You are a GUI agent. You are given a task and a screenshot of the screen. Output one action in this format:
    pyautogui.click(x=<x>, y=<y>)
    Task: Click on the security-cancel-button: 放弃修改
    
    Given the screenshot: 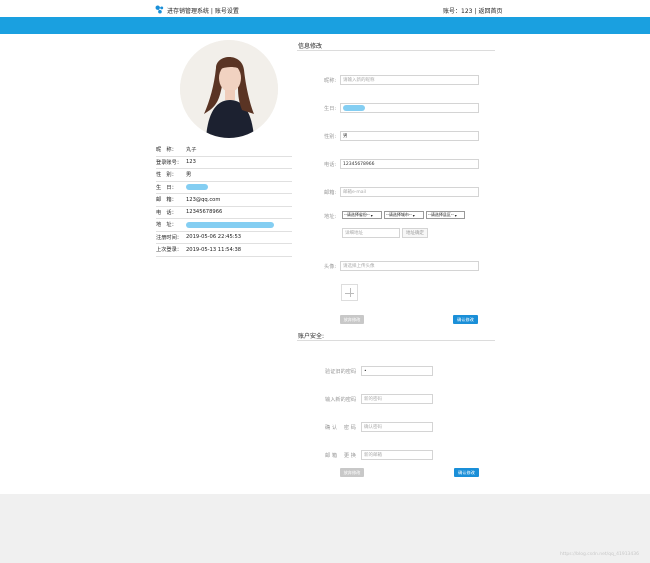 What is the action you would take?
    pyautogui.click(x=352, y=472)
    